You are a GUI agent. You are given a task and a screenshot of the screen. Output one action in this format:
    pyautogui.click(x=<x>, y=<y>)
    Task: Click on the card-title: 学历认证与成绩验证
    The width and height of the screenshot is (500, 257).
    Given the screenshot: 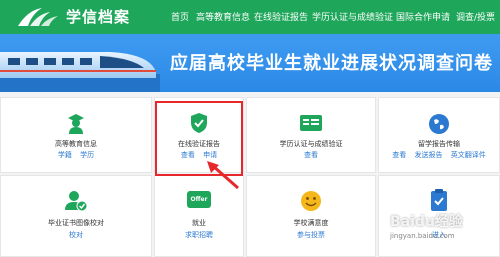 What is the action you would take?
    pyautogui.click(x=311, y=144)
    